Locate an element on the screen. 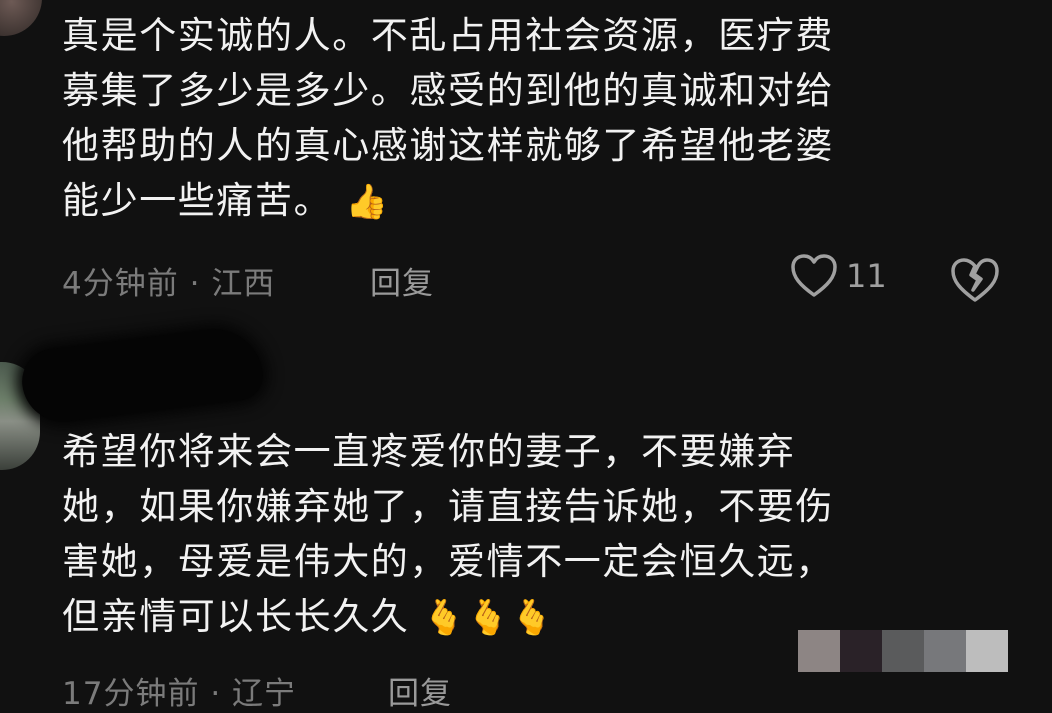 Image resolution: width=1052 pixels, height=713 pixels. like-button: 11 is located at coordinates (838, 276).